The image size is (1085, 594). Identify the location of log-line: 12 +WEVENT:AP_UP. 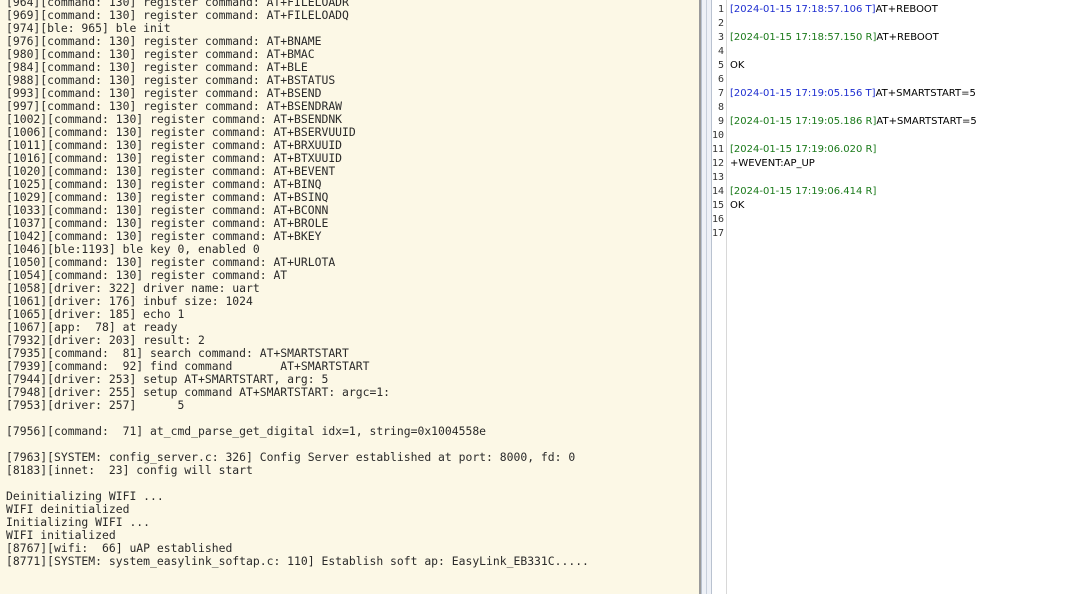
(763, 164).